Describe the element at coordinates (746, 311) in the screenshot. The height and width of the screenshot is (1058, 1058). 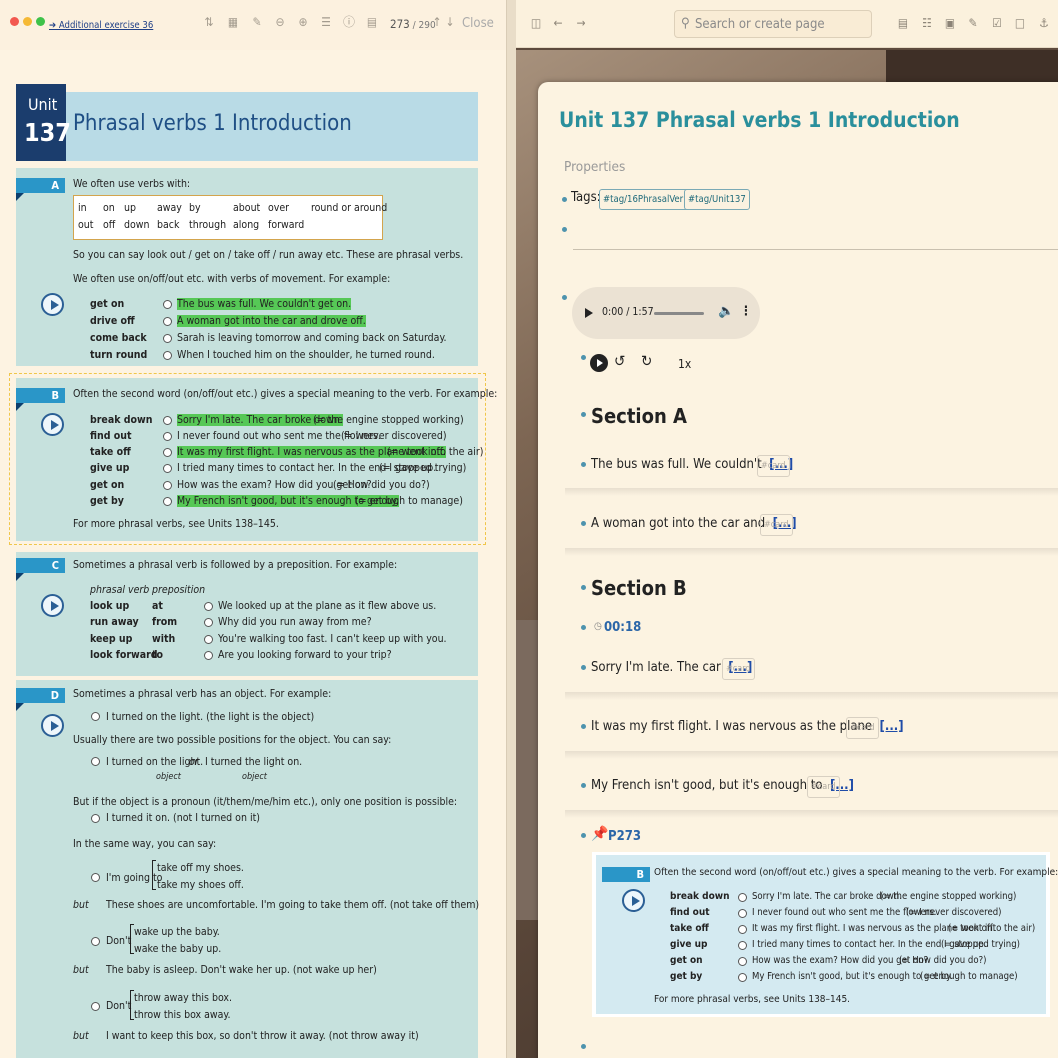
I see `audio-menu-icon: ⋮` at that location.